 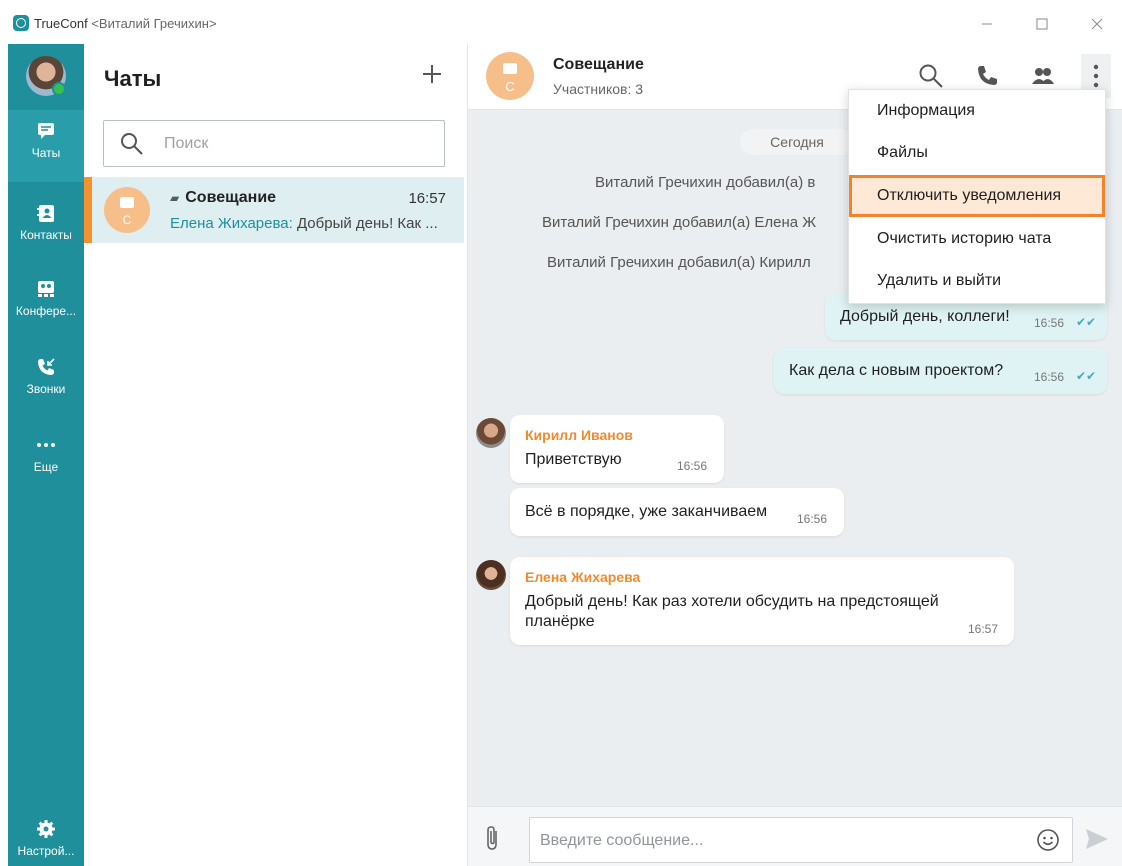 I want to click on emoji-icon, so click(x=1048, y=840).